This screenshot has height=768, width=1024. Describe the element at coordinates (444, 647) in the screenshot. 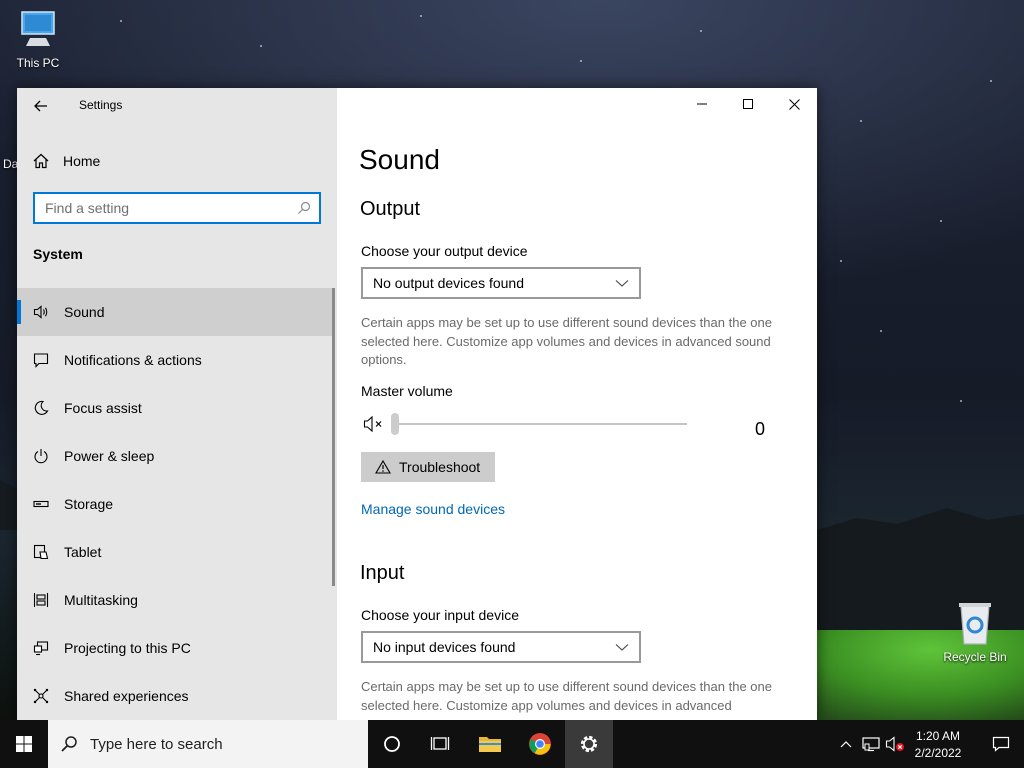

I see `dropdown-value: No input devices found` at that location.